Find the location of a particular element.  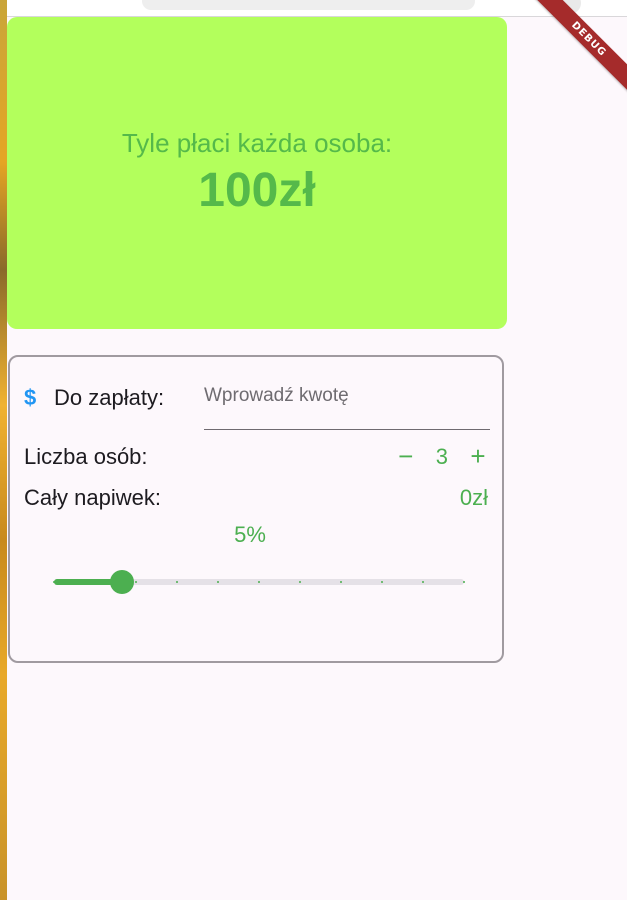

increment-button: + is located at coordinates (478, 456).